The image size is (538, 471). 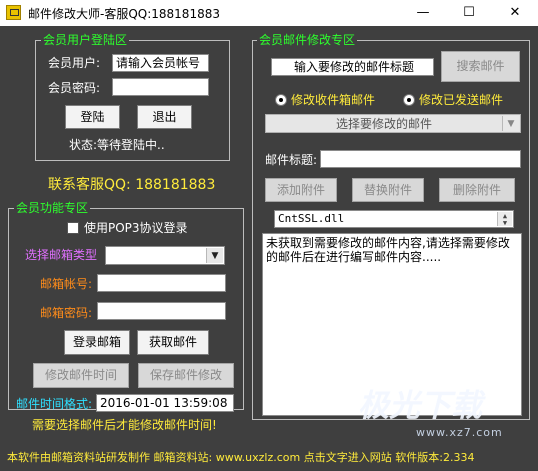 What do you see at coordinates (161, 311) in the screenshot?
I see `mail-password-input` at bounding box center [161, 311].